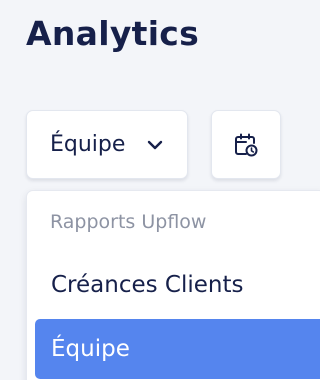  I want to click on team-selector-dropdown: Équipe, so click(107, 144).